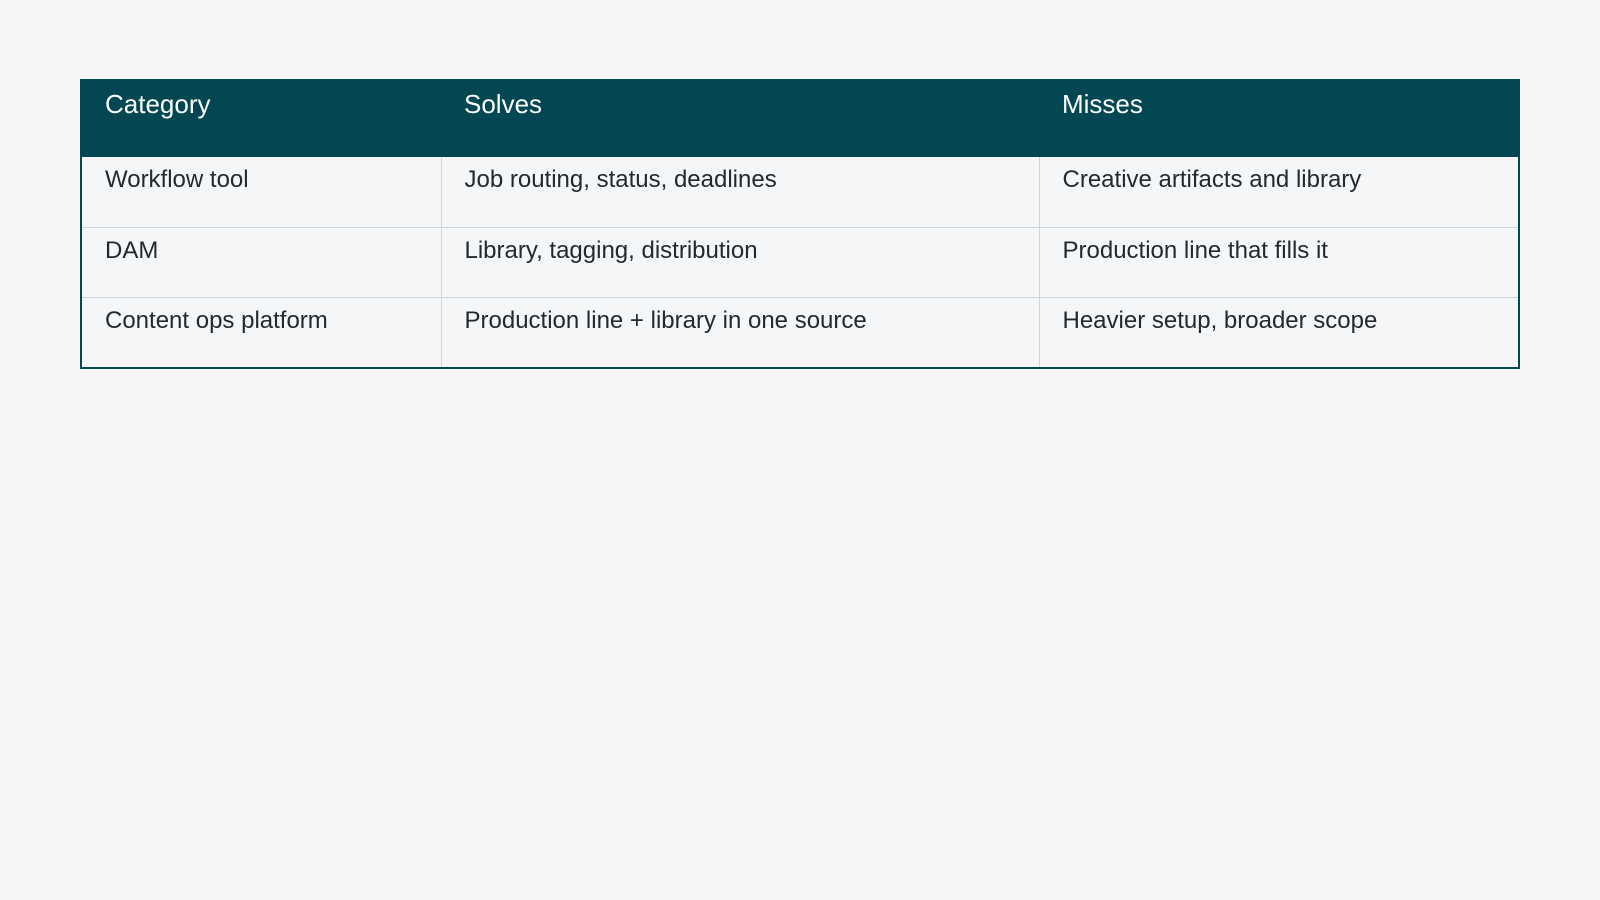 This screenshot has height=900, width=1600. I want to click on cell-category: Workflow tool, so click(177, 179).